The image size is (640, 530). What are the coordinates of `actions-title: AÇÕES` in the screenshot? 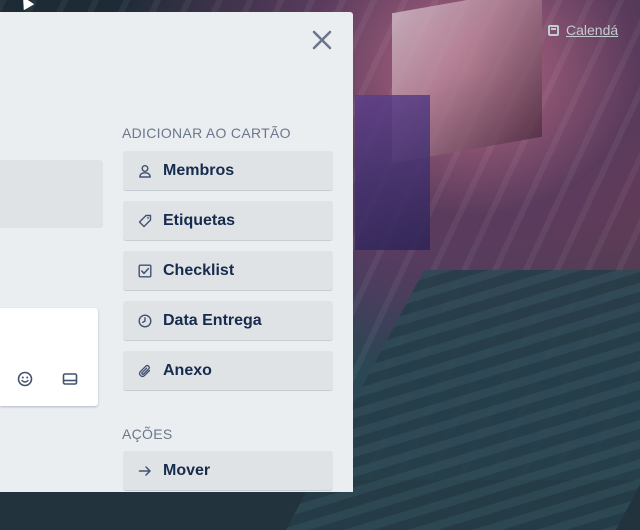 It's located at (147, 434).